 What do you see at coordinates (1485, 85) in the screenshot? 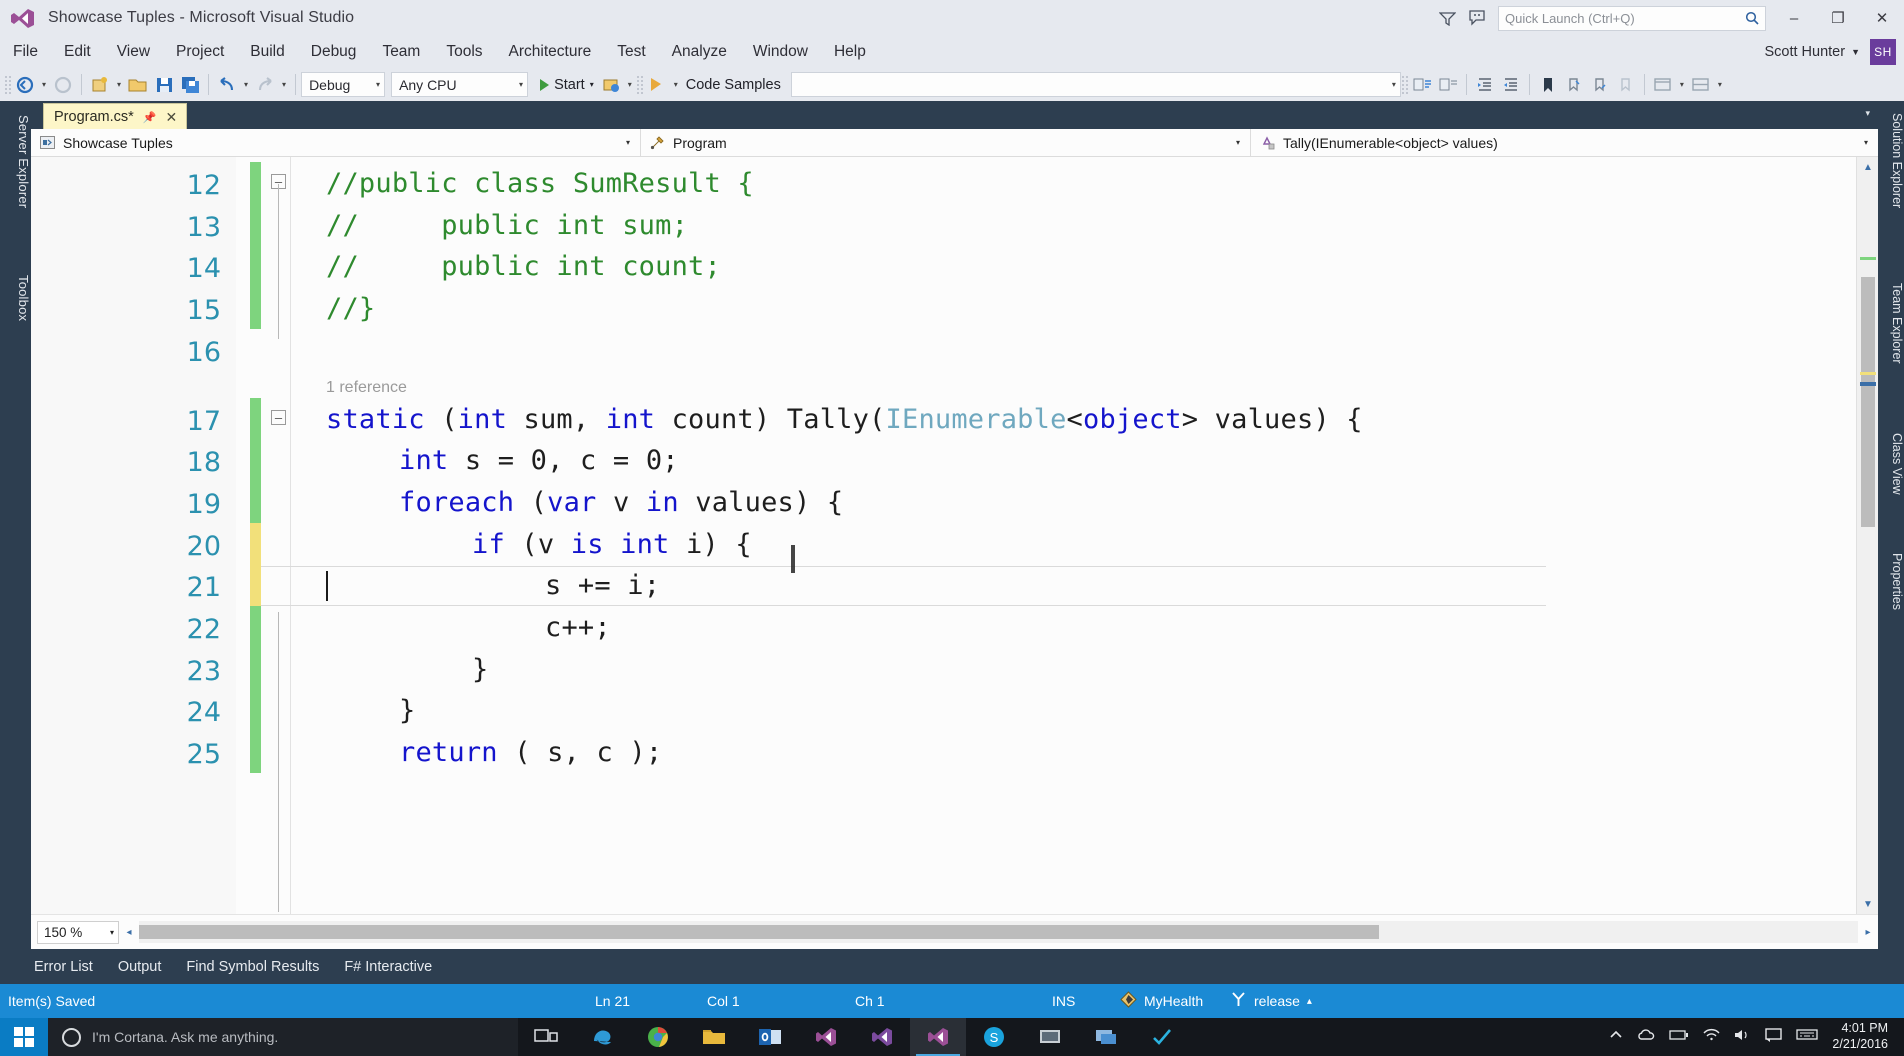
I see `increase-indent-icon` at bounding box center [1485, 85].